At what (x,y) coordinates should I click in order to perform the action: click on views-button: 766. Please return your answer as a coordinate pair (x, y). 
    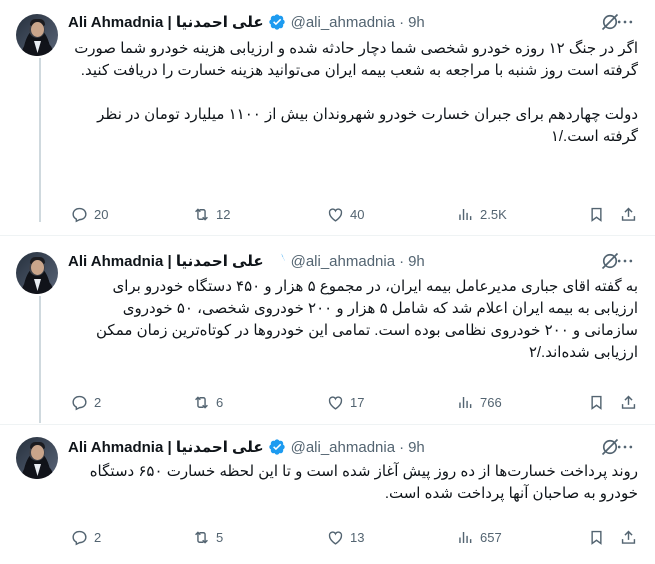
    Looking at the image, I should click on (479, 402).